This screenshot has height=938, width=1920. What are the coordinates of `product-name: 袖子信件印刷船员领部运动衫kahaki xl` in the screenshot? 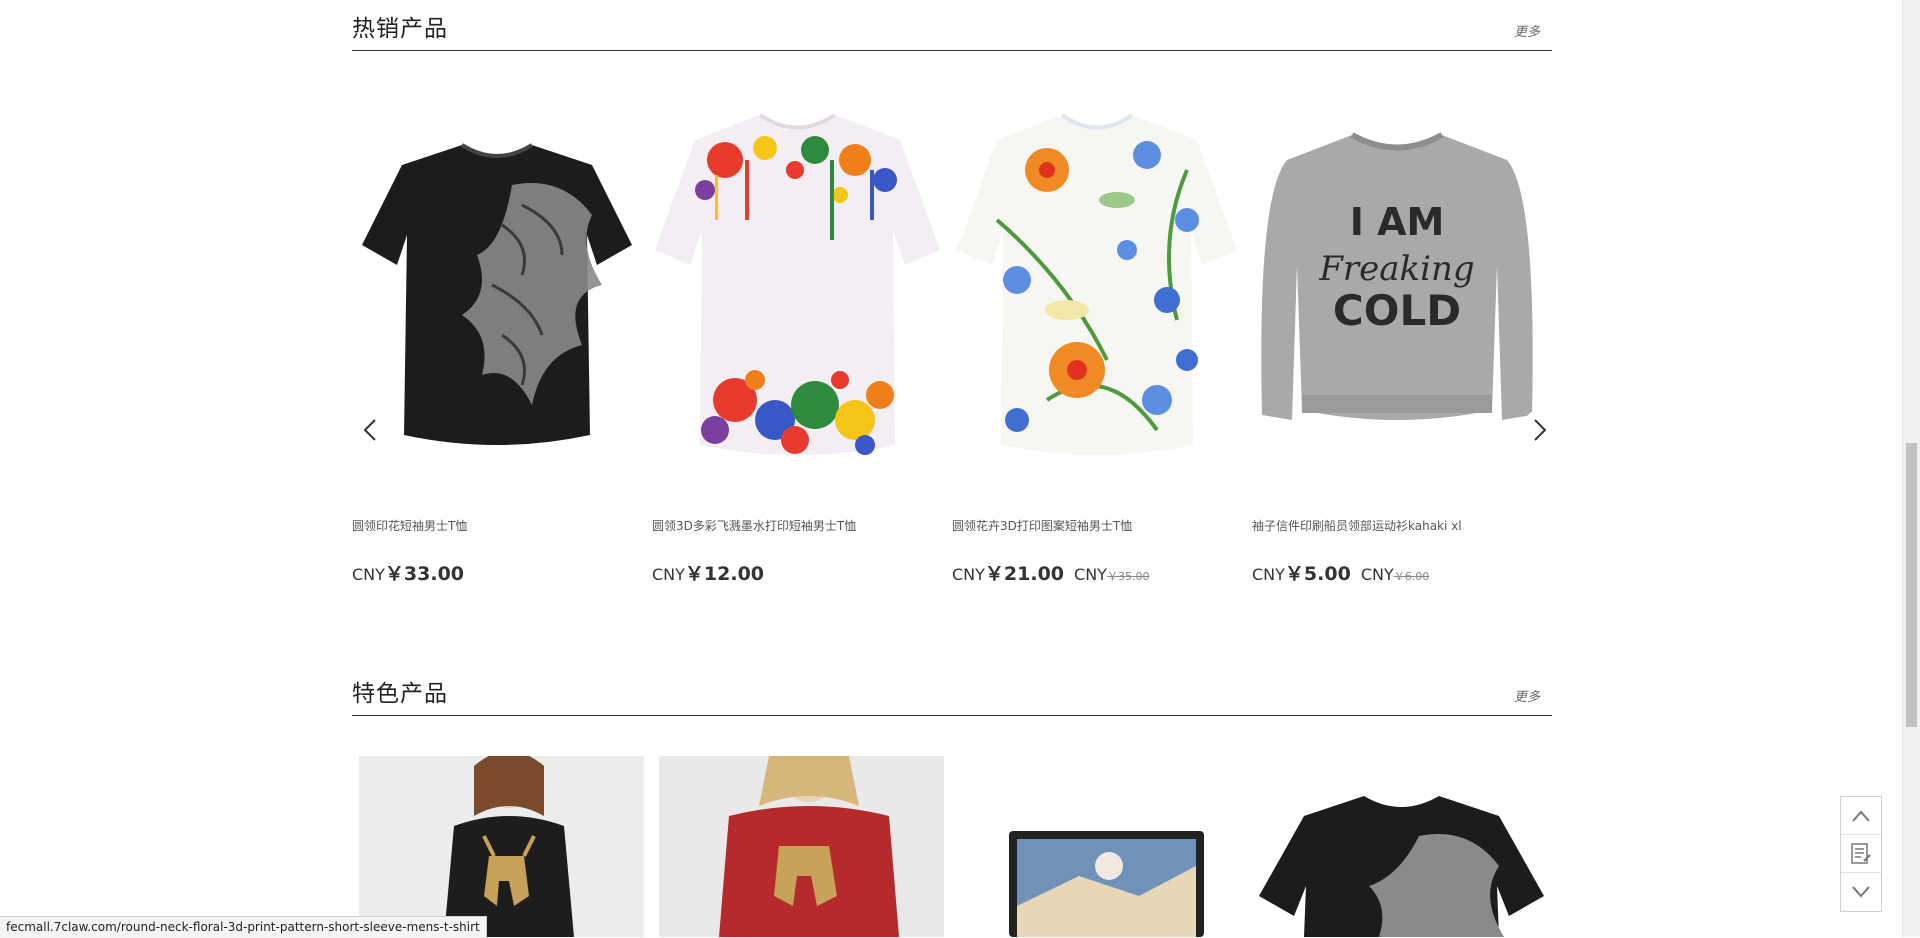 It's located at (1357, 525).